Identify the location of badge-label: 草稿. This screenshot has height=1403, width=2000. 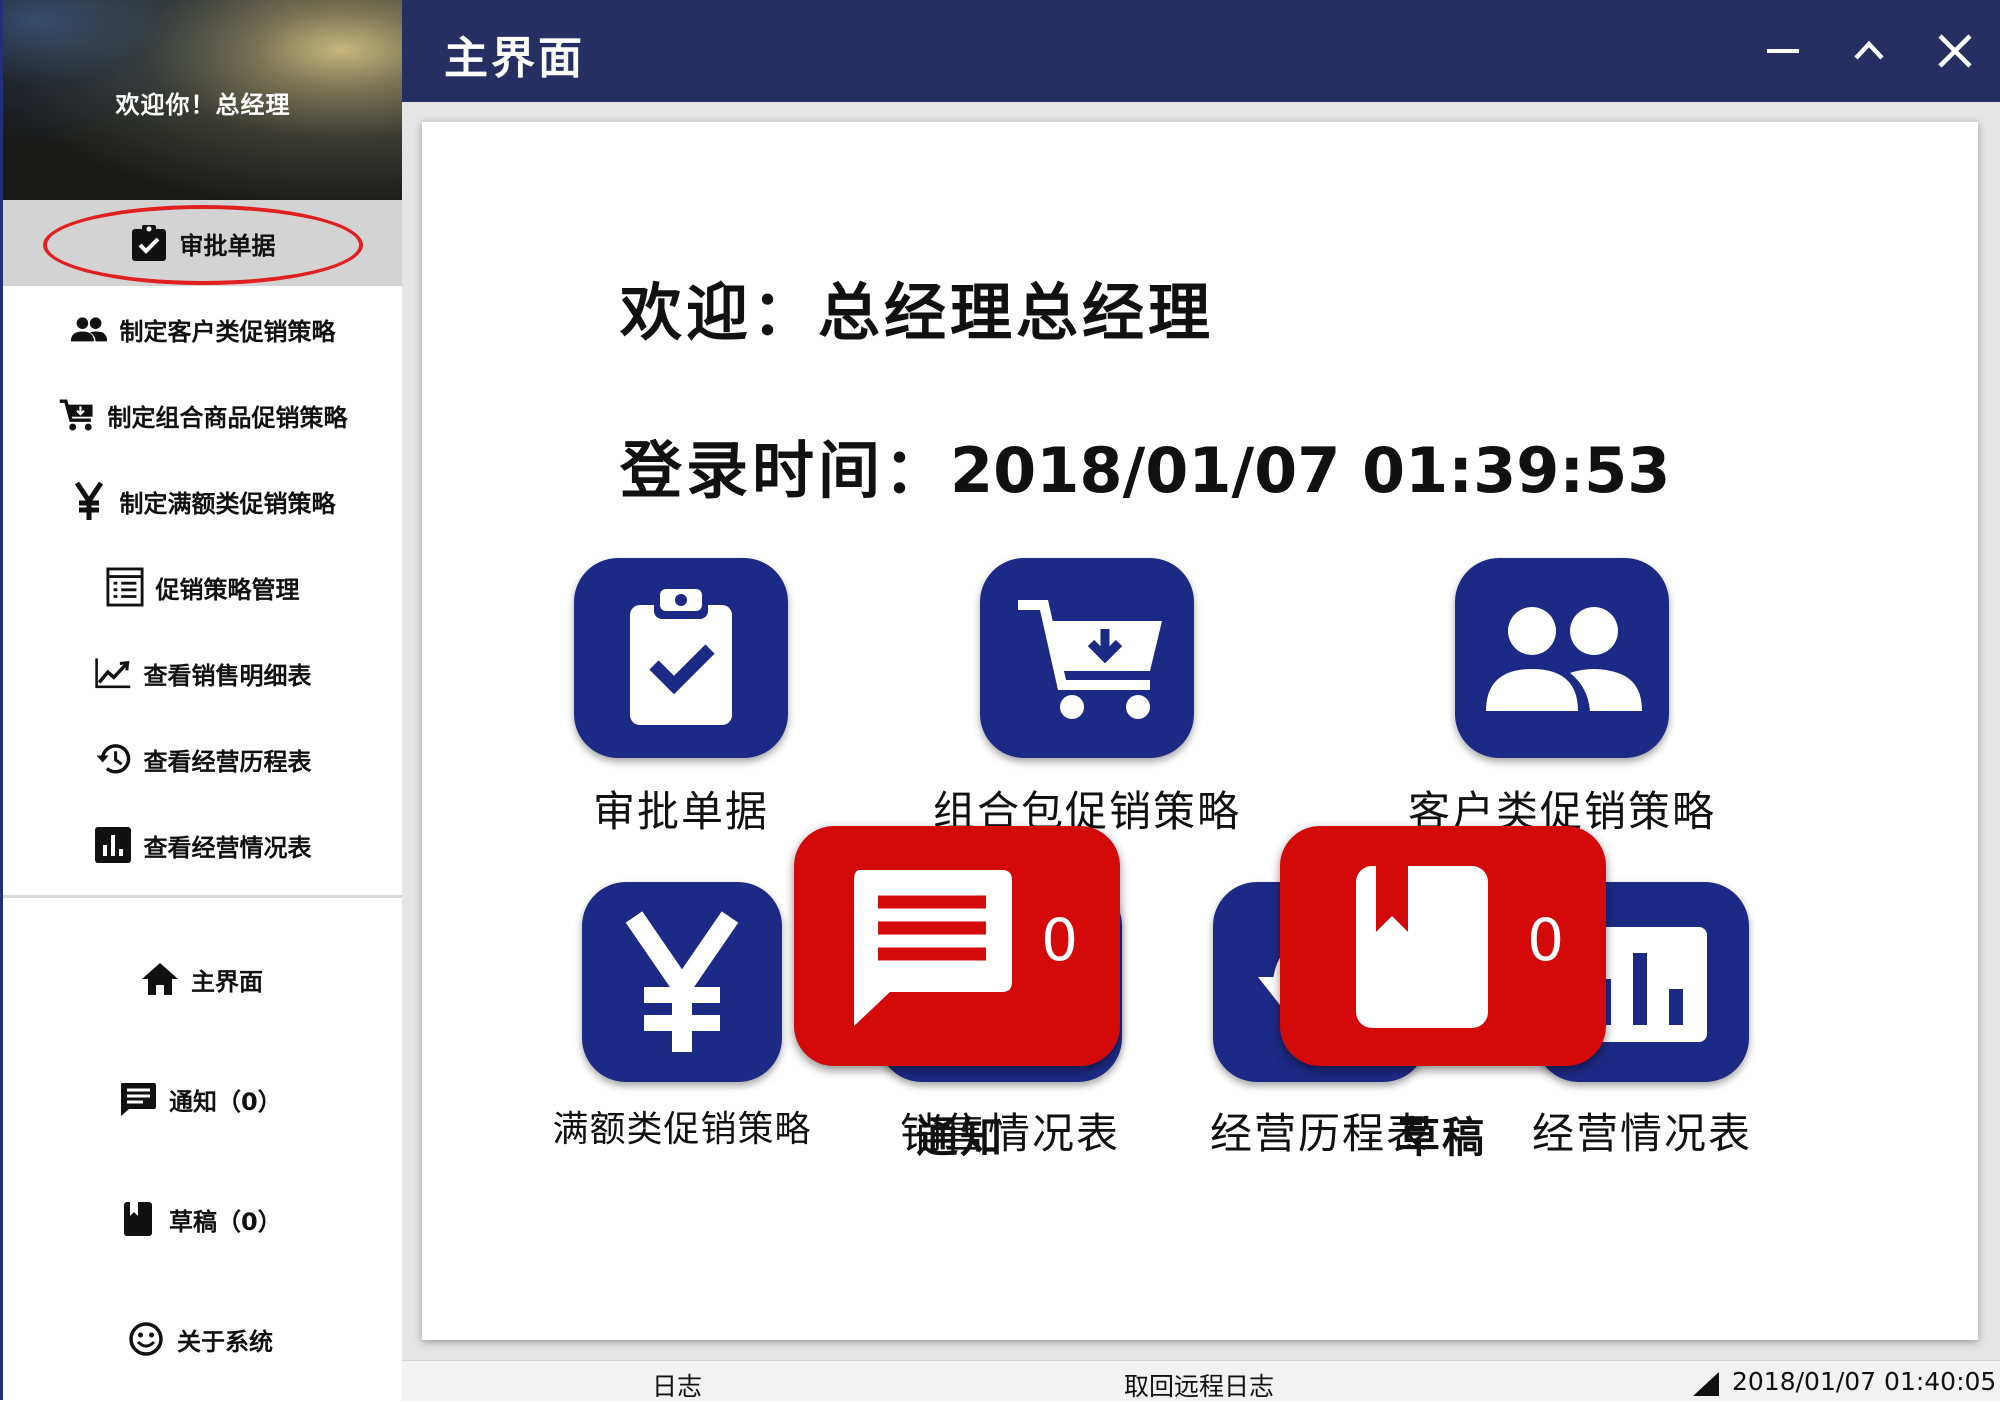
(1441, 1137).